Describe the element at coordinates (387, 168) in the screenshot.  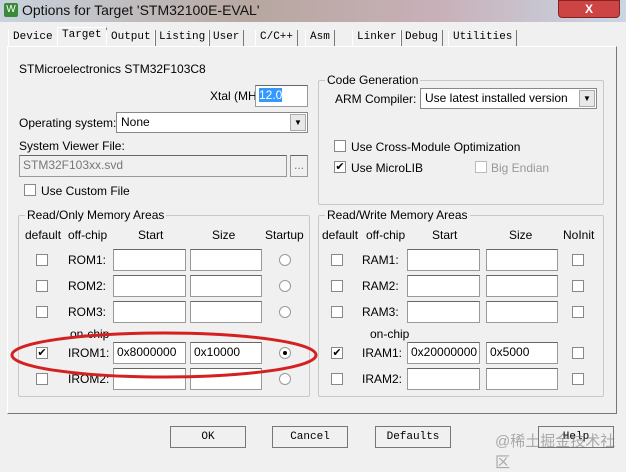
I see `microlib-label: Use MicroLIB` at that location.